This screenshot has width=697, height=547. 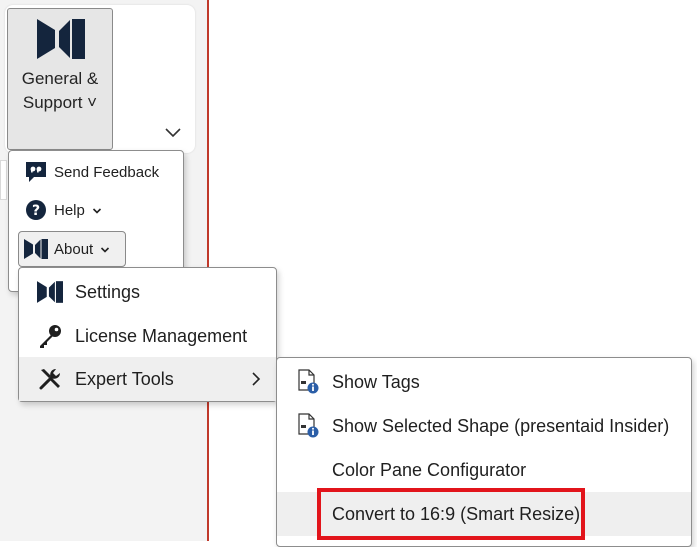 I want to click on show-tags-label: Show Tags, so click(x=376, y=381).